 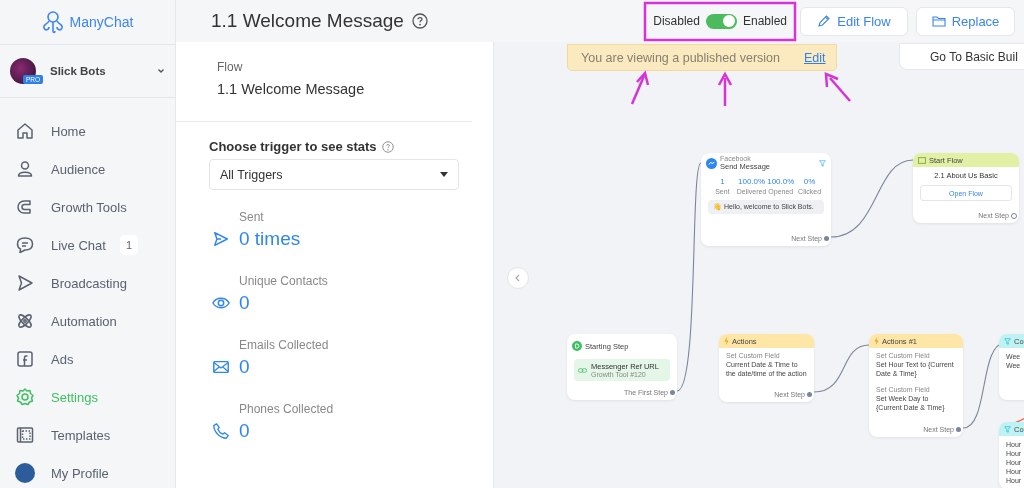 I want to click on pen-icon, so click(x=824, y=21).